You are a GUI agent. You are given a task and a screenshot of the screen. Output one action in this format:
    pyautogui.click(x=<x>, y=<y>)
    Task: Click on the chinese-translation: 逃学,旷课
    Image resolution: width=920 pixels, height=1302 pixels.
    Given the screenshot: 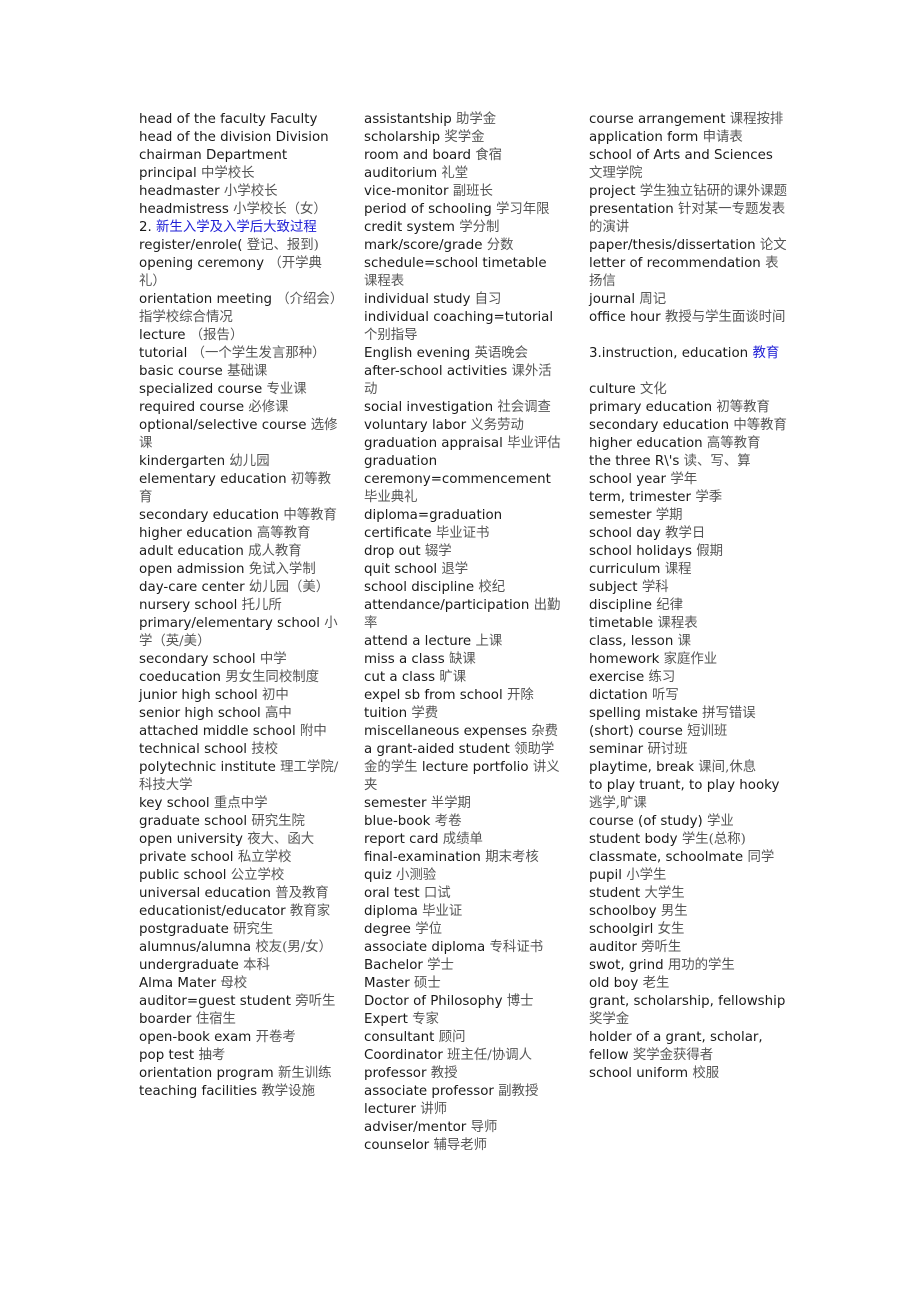 What is the action you would take?
    pyautogui.click(x=618, y=803)
    